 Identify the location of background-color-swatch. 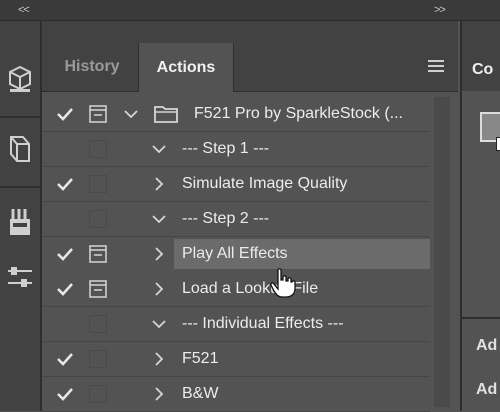
(498, 144).